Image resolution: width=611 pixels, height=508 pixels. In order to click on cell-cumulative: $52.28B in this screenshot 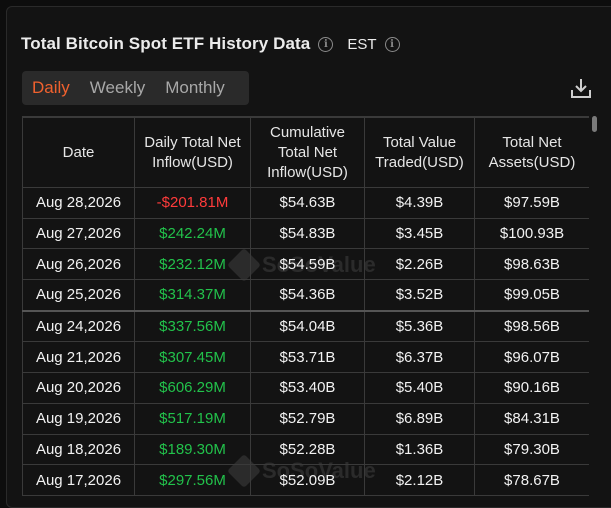, I will do `click(307, 449)`.